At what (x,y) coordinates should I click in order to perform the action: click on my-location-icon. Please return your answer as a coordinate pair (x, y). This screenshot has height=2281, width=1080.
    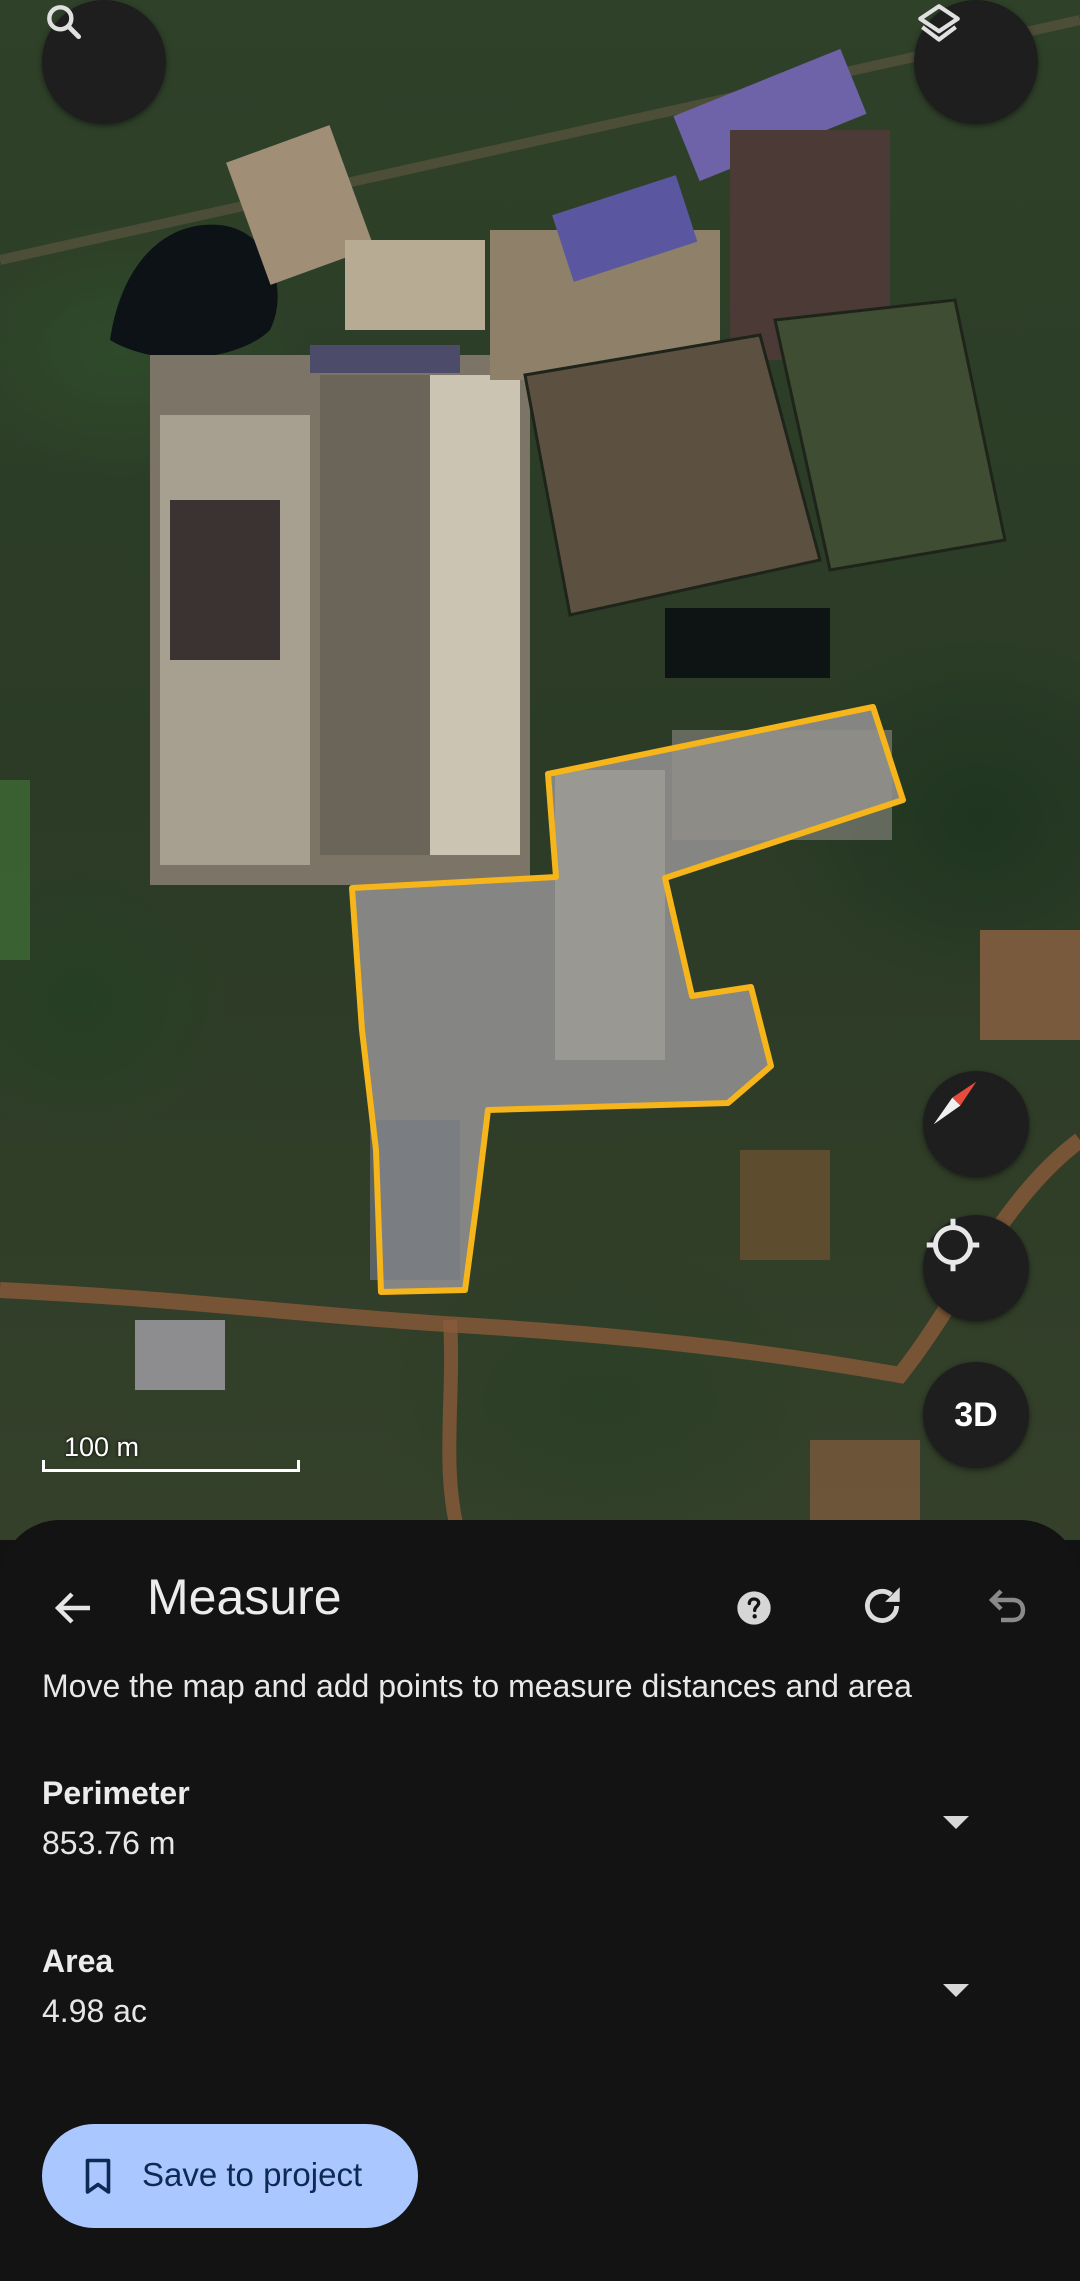
    Looking at the image, I should click on (953, 1245).